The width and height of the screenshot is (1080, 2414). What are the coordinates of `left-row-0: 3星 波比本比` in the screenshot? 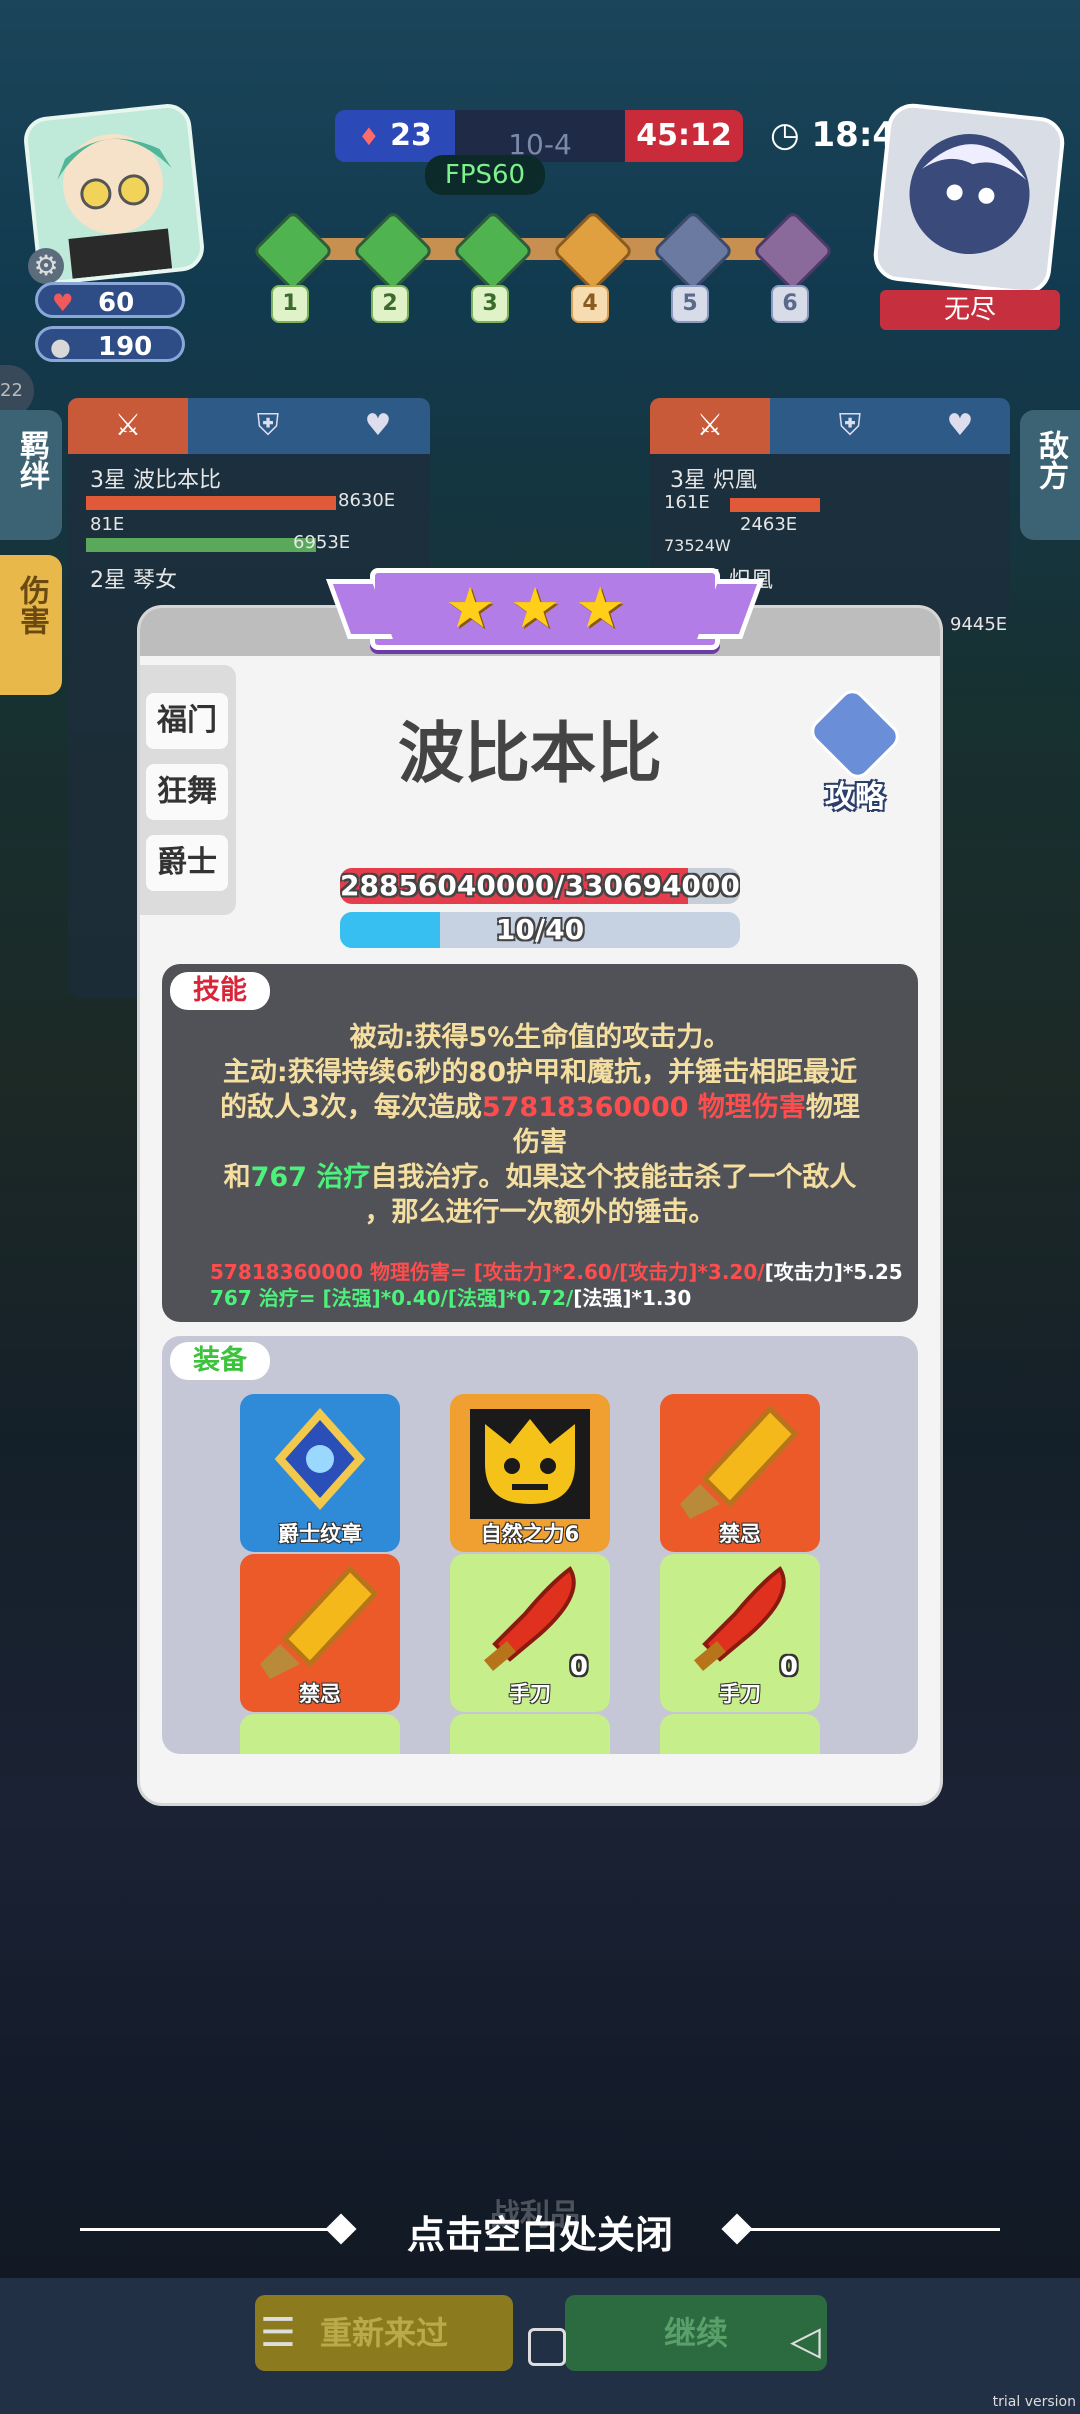 It's located at (155, 480).